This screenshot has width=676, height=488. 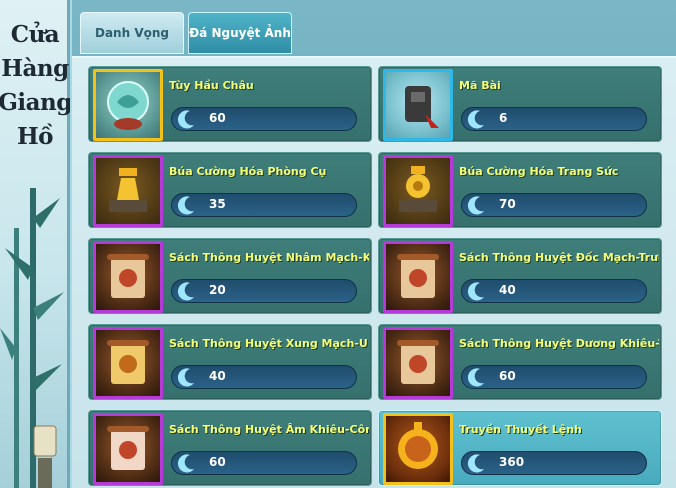 I want to click on shop-title-line: Hàng, so click(x=35, y=68).